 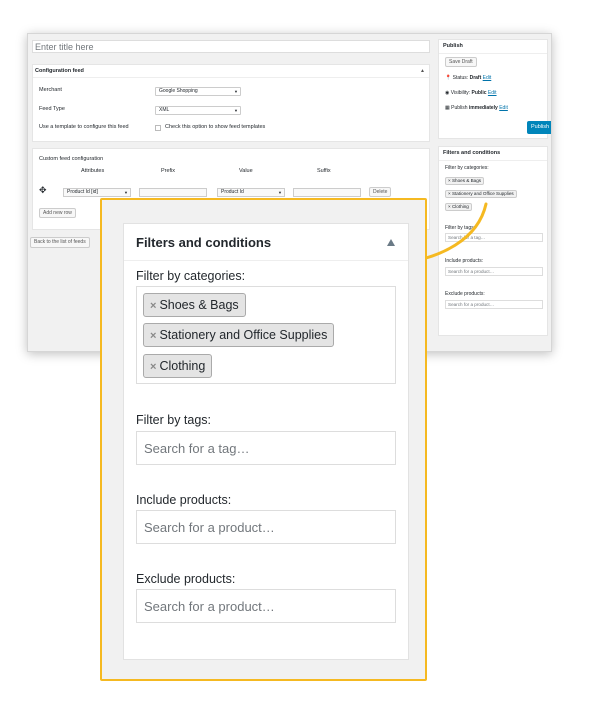 What do you see at coordinates (391, 242) in the screenshot?
I see `collapse-triangle-icon` at bounding box center [391, 242].